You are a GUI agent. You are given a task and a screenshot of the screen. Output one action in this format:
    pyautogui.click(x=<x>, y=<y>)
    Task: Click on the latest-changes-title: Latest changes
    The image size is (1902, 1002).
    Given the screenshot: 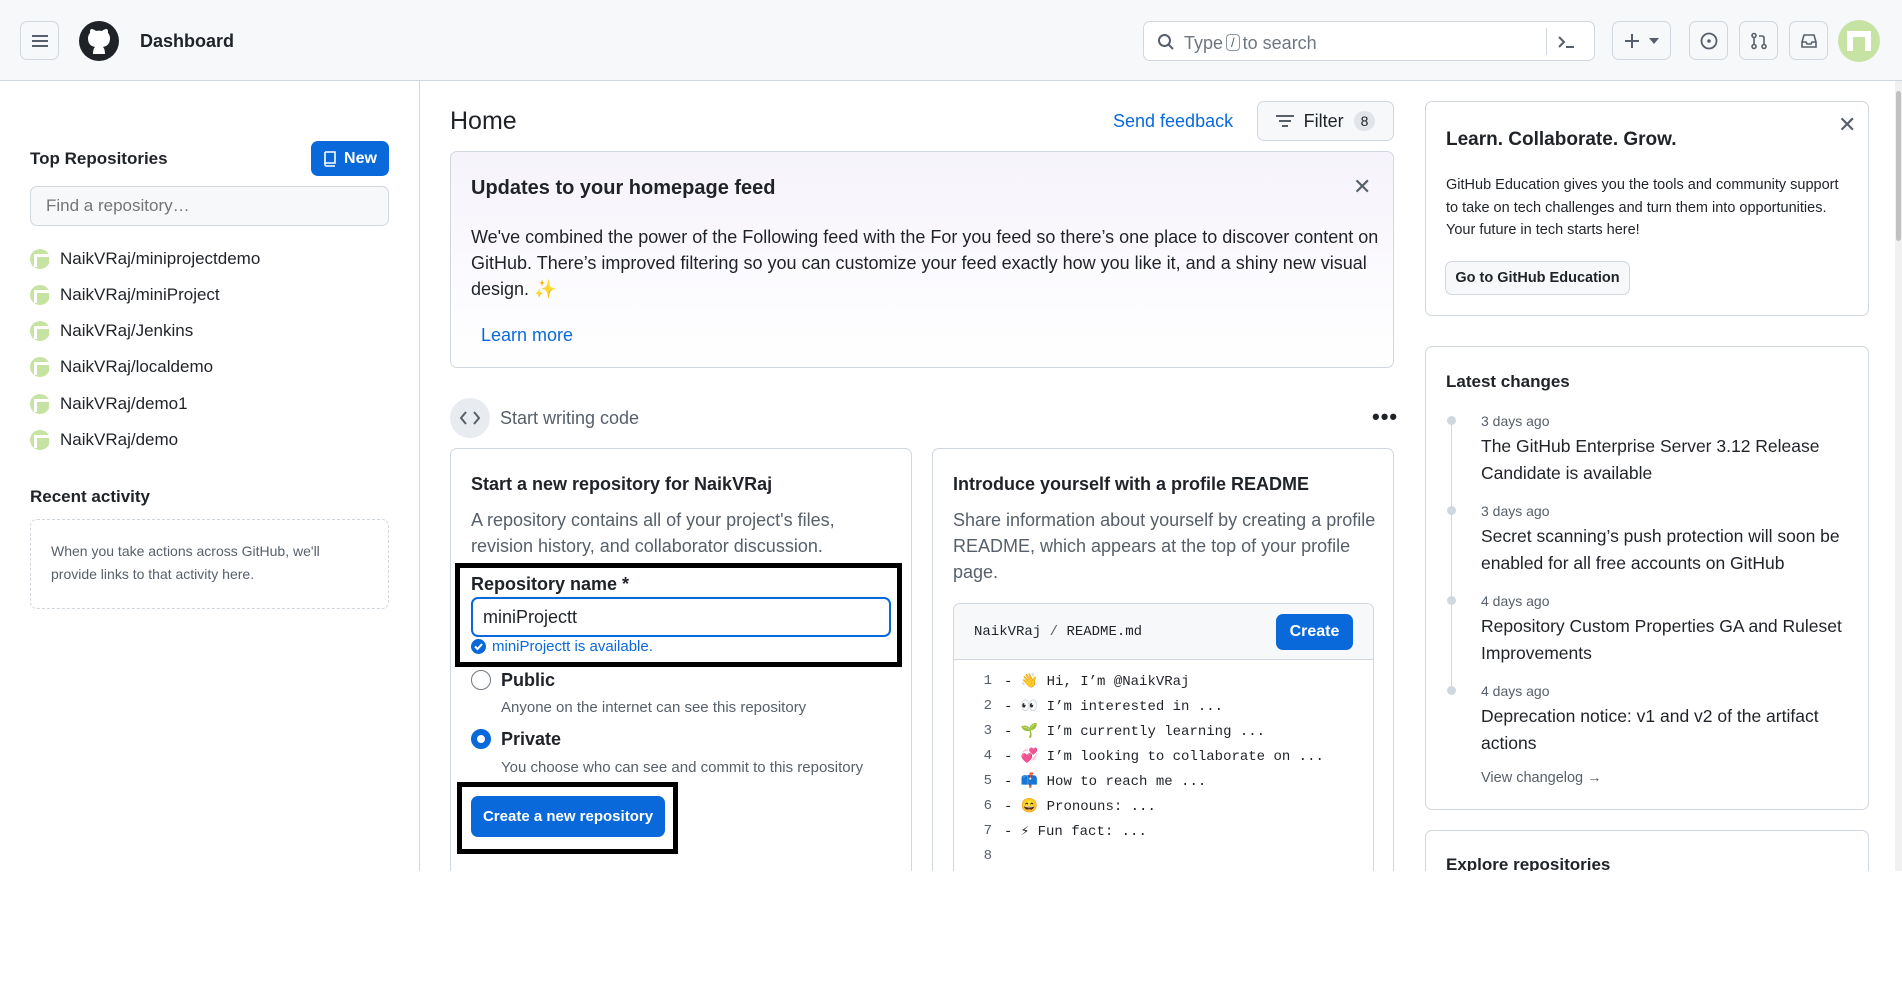 What is the action you would take?
    pyautogui.click(x=1508, y=381)
    